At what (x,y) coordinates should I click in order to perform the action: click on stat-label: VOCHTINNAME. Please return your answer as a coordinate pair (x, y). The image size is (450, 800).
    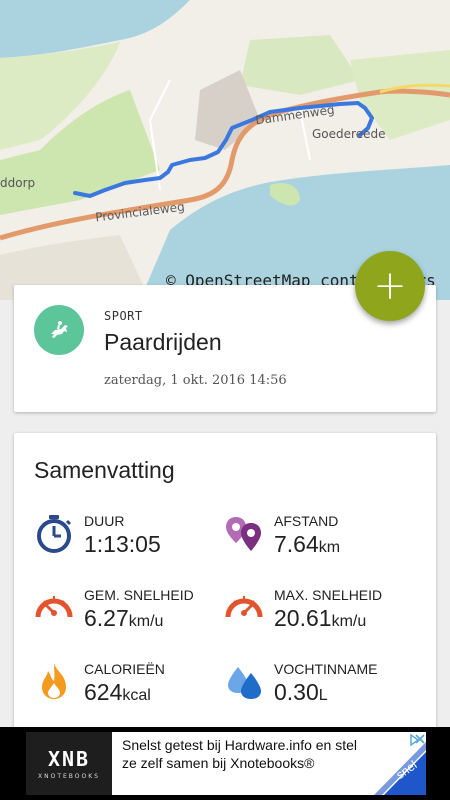
    Looking at the image, I should click on (326, 669).